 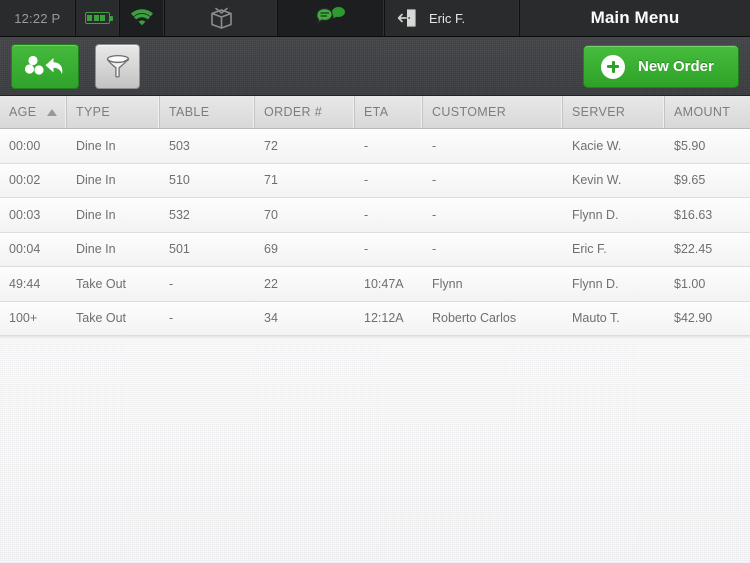 What do you see at coordinates (25, 180) in the screenshot?
I see `cell-age: 00:02` at bounding box center [25, 180].